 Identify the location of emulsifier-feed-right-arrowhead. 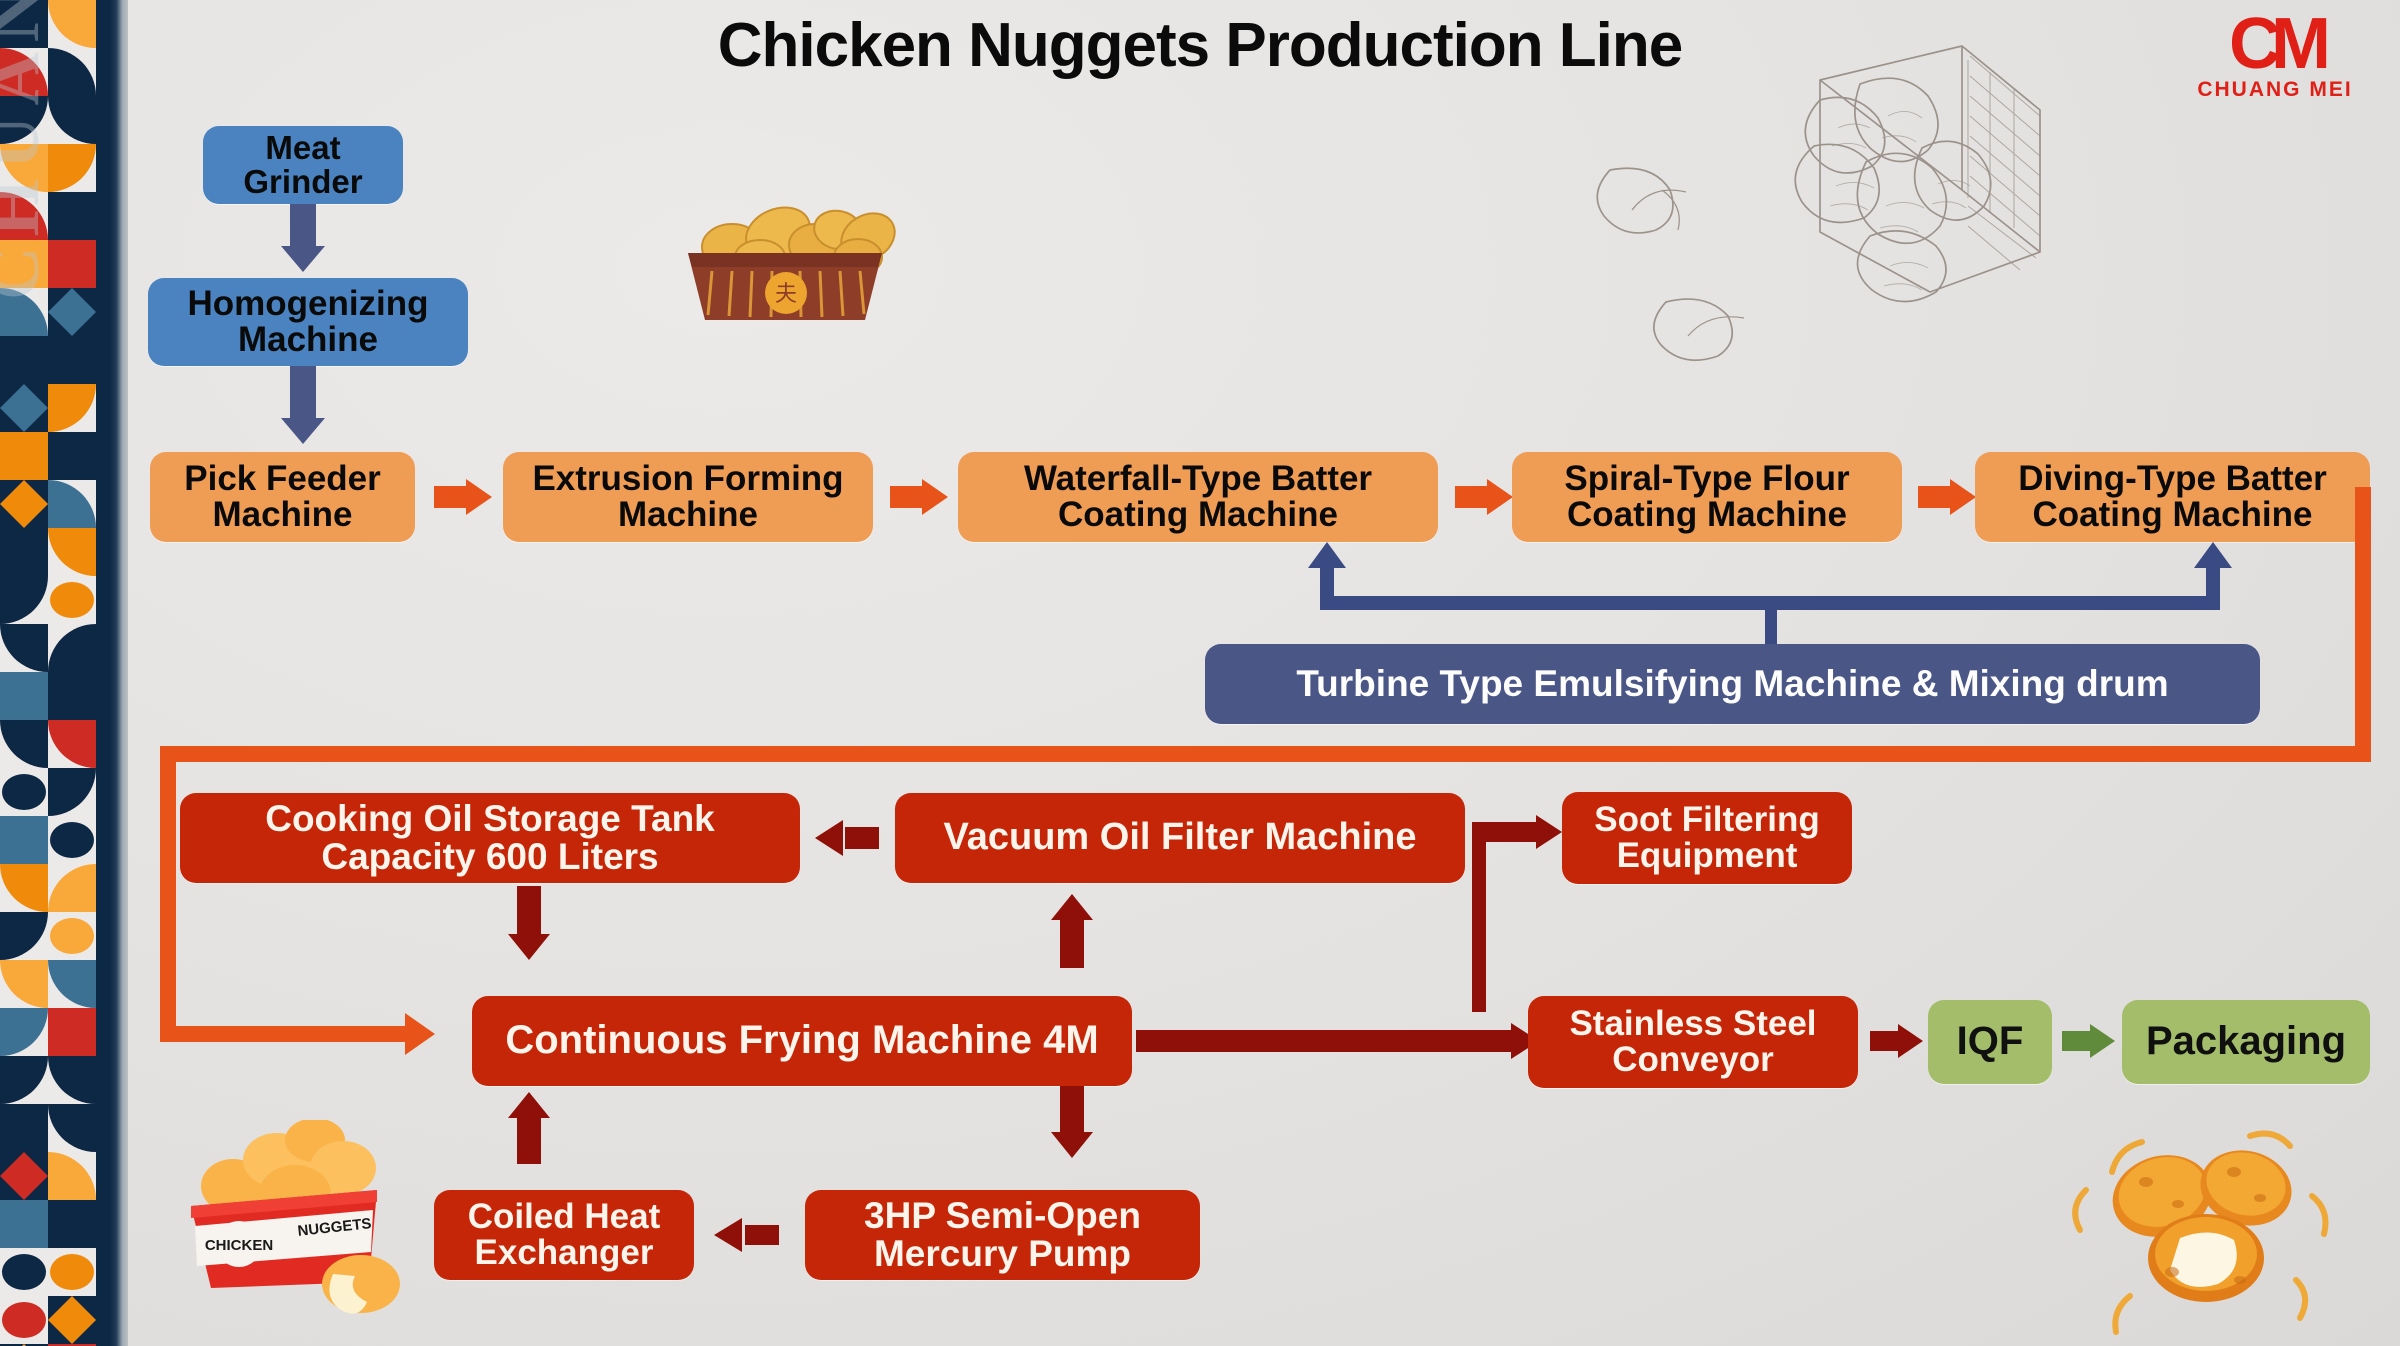
(2213, 555).